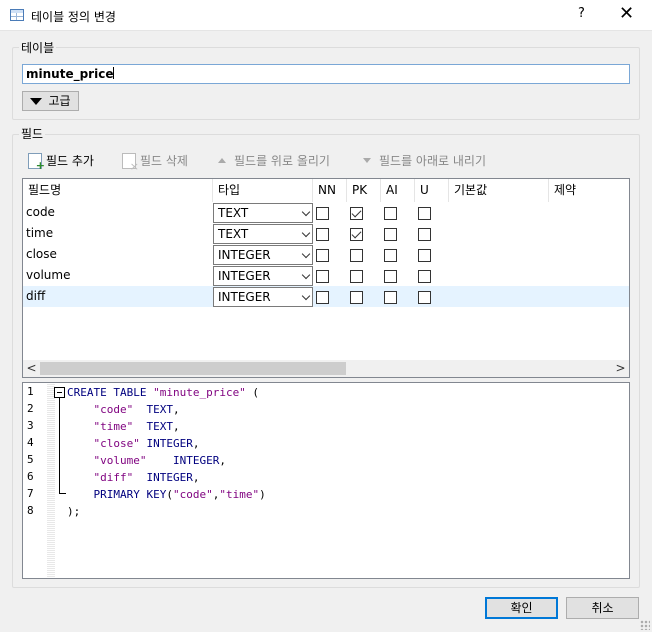  What do you see at coordinates (17, 15) in the screenshot?
I see `table-icon` at bounding box center [17, 15].